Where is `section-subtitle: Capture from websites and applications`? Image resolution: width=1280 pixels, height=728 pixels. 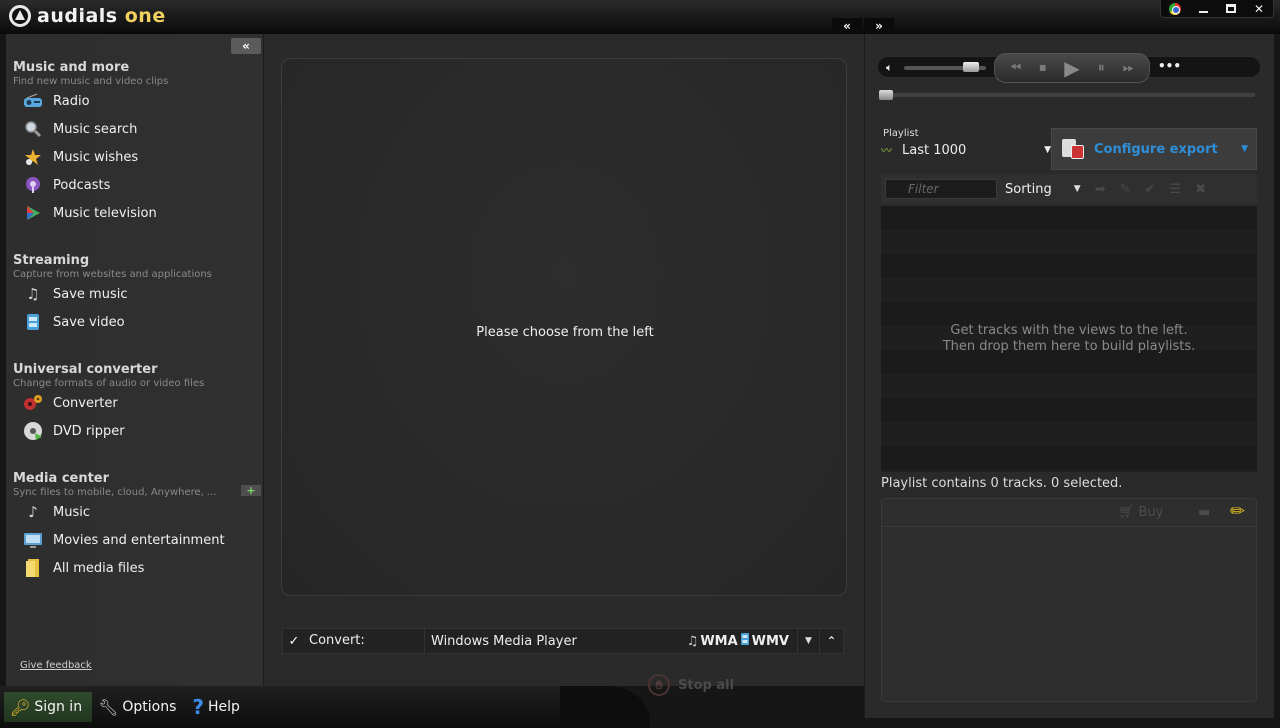 section-subtitle: Capture from websites and applications is located at coordinates (112, 274).